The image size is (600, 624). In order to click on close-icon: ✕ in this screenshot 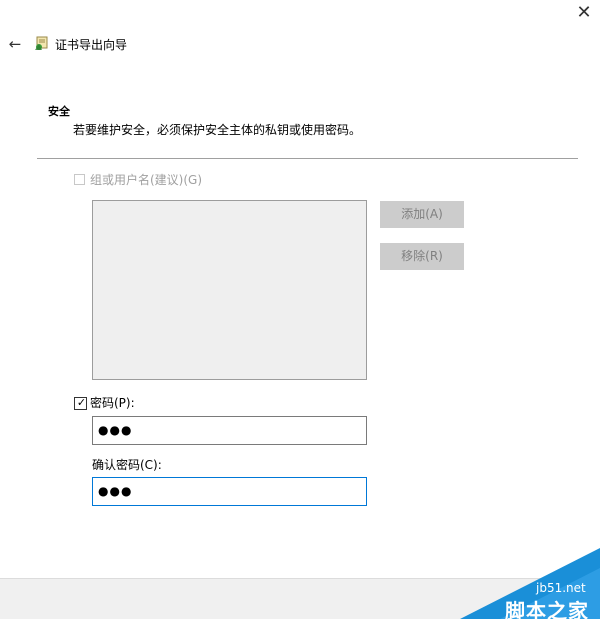, I will do `click(584, 12)`.